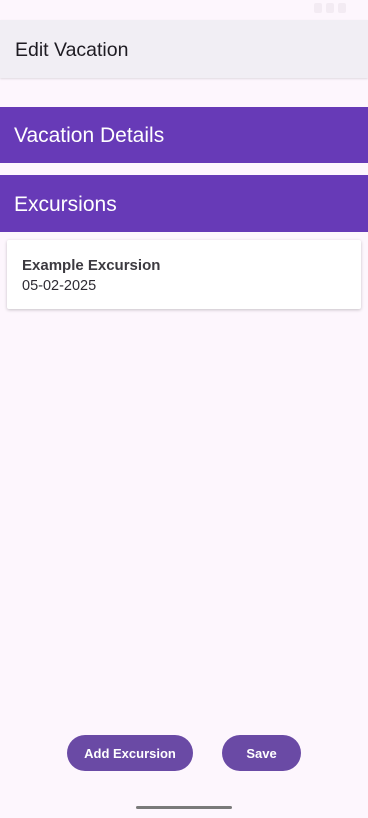  Describe the element at coordinates (91, 265) in the screenshot. I see `excursion-name: Example Excursion` at that location.